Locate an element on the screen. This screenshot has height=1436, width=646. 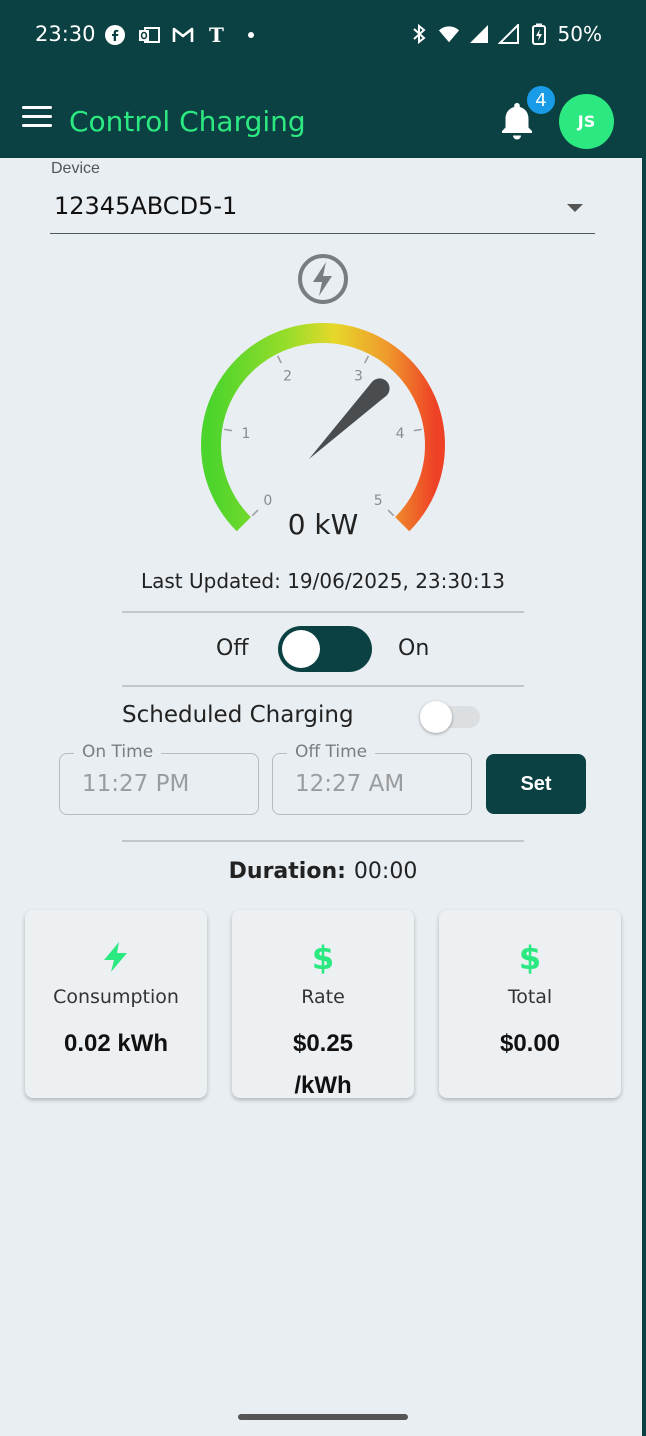
gauge-needle is located at coordinates (349, 419).